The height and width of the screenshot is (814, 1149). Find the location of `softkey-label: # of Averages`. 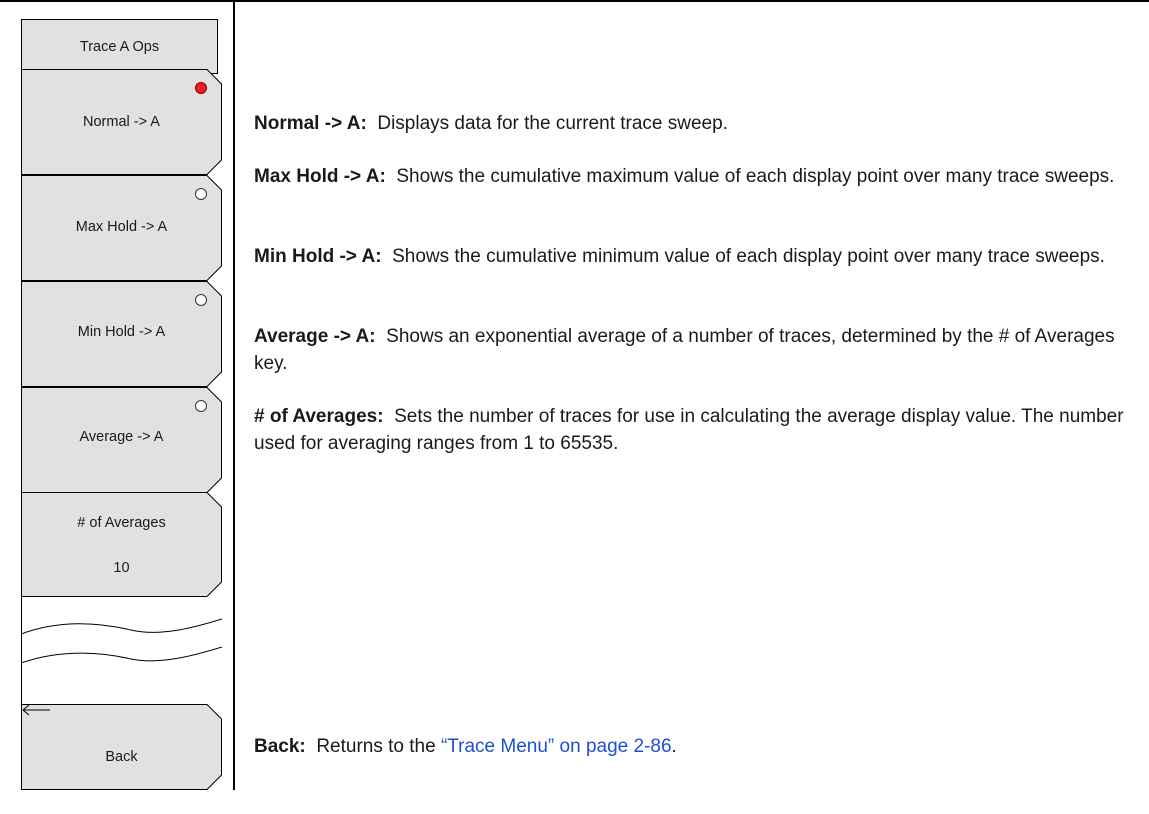

softkey-label: # of Averages is located at coordinates (121, 523).